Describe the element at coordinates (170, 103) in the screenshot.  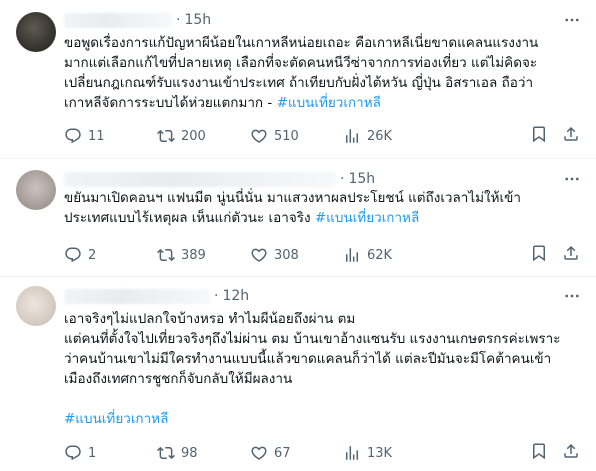
I see `text-segment: เกาหลีจัดการระบบได้ห่วยแตกมาก -` at that location.